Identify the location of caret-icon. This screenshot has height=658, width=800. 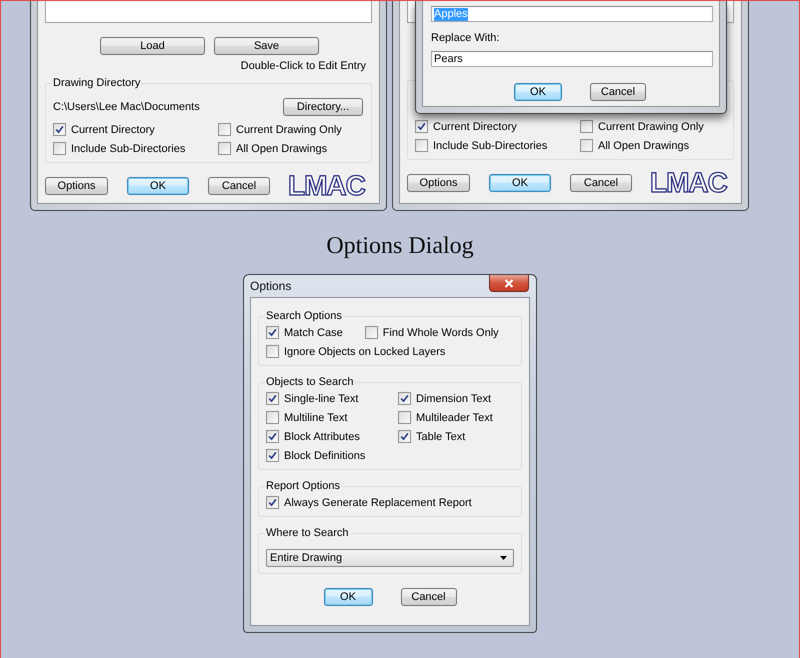
(503, 558).